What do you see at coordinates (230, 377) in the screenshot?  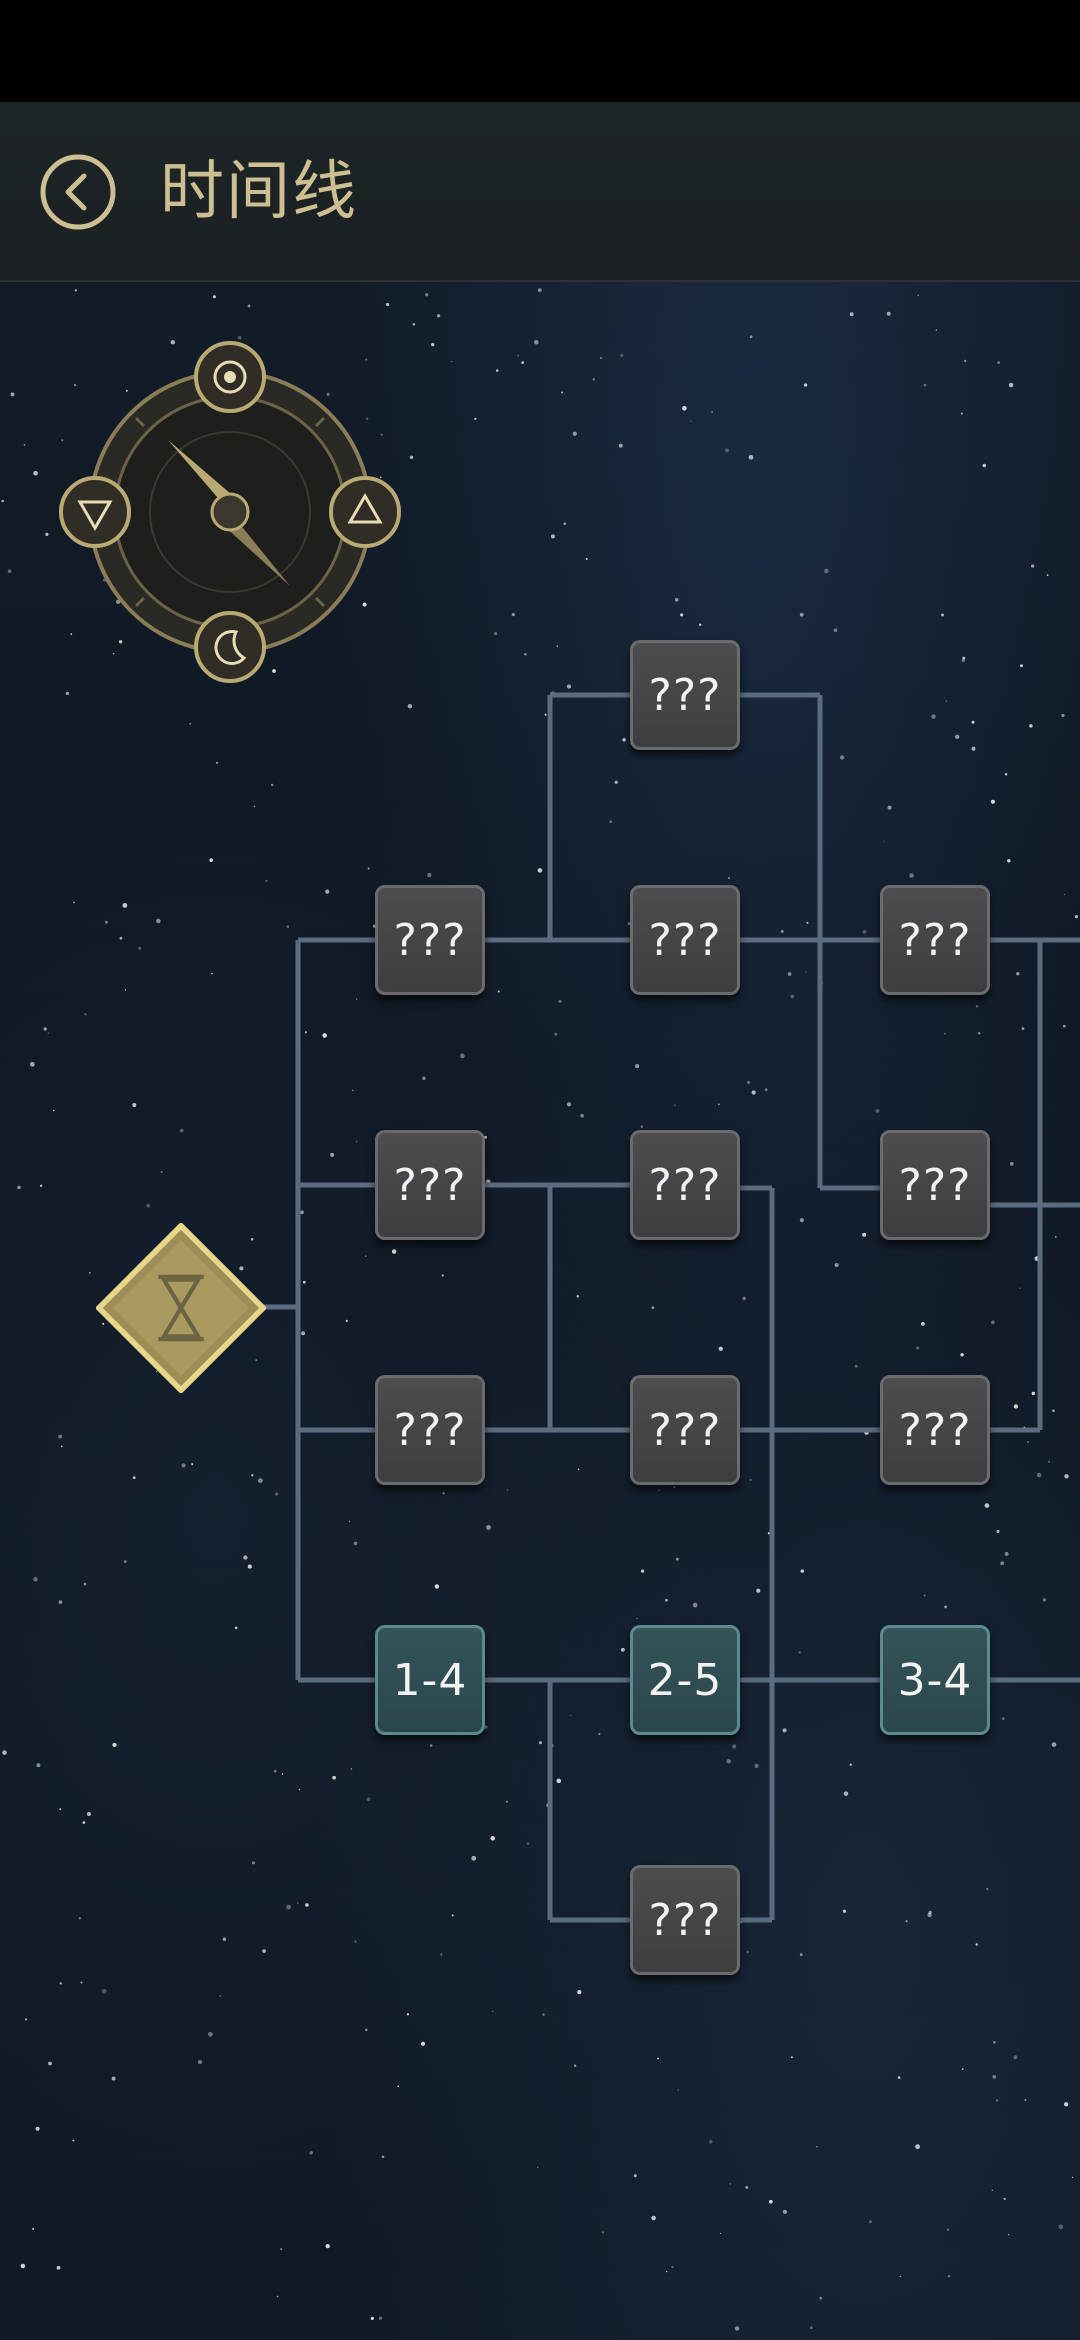 I see `compass-top-button` at bounding box center [230, 377].